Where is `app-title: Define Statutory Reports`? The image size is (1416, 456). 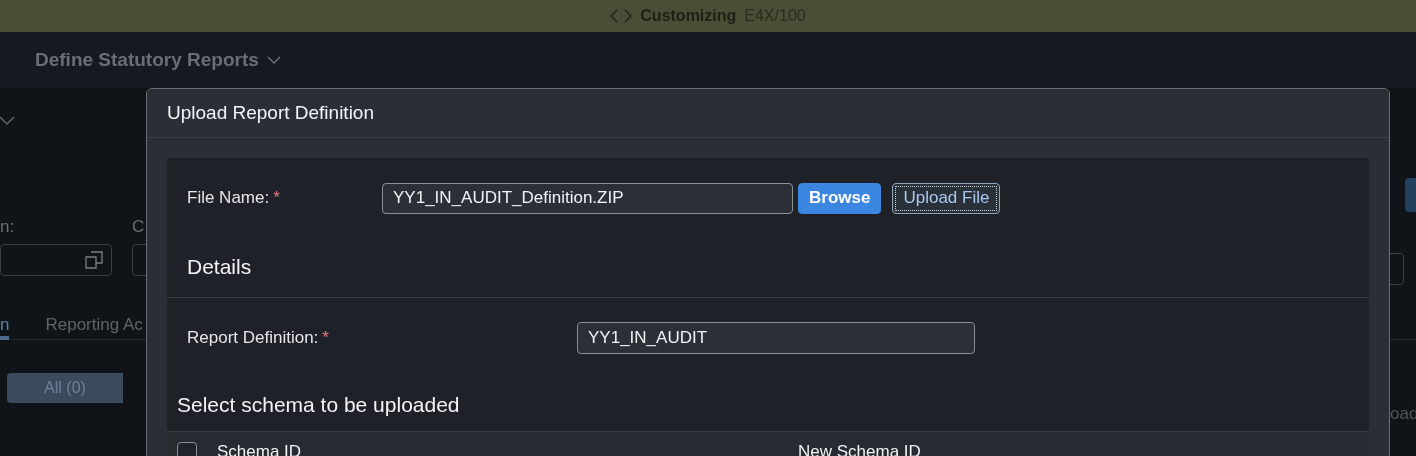 app-title: Define Statutory Reports is located at coordinates (147, 59).